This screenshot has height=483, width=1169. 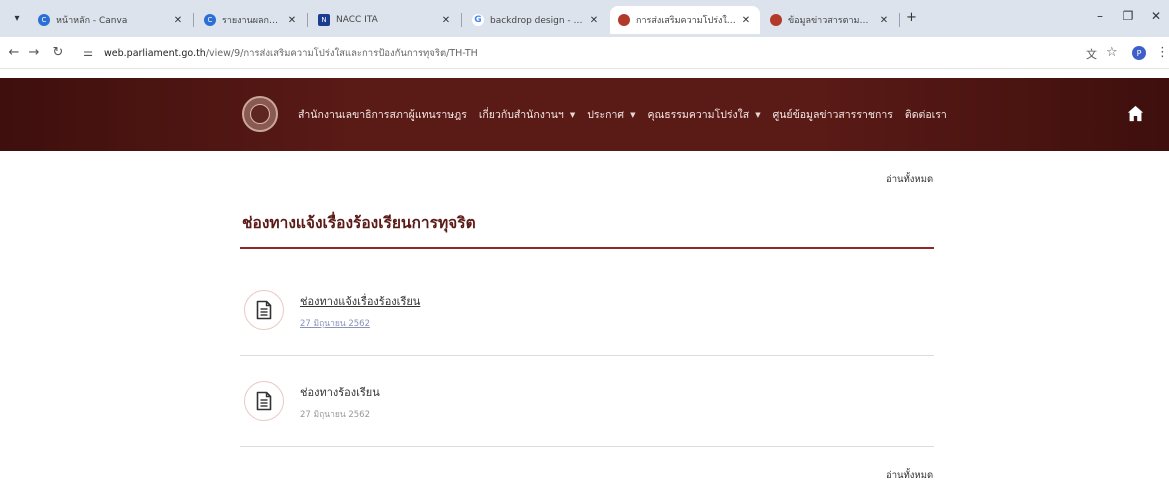 I want to click on nav-label: ศูนย์ข้อมูลข่าวสารราชการ, so click(x=832, y=115).